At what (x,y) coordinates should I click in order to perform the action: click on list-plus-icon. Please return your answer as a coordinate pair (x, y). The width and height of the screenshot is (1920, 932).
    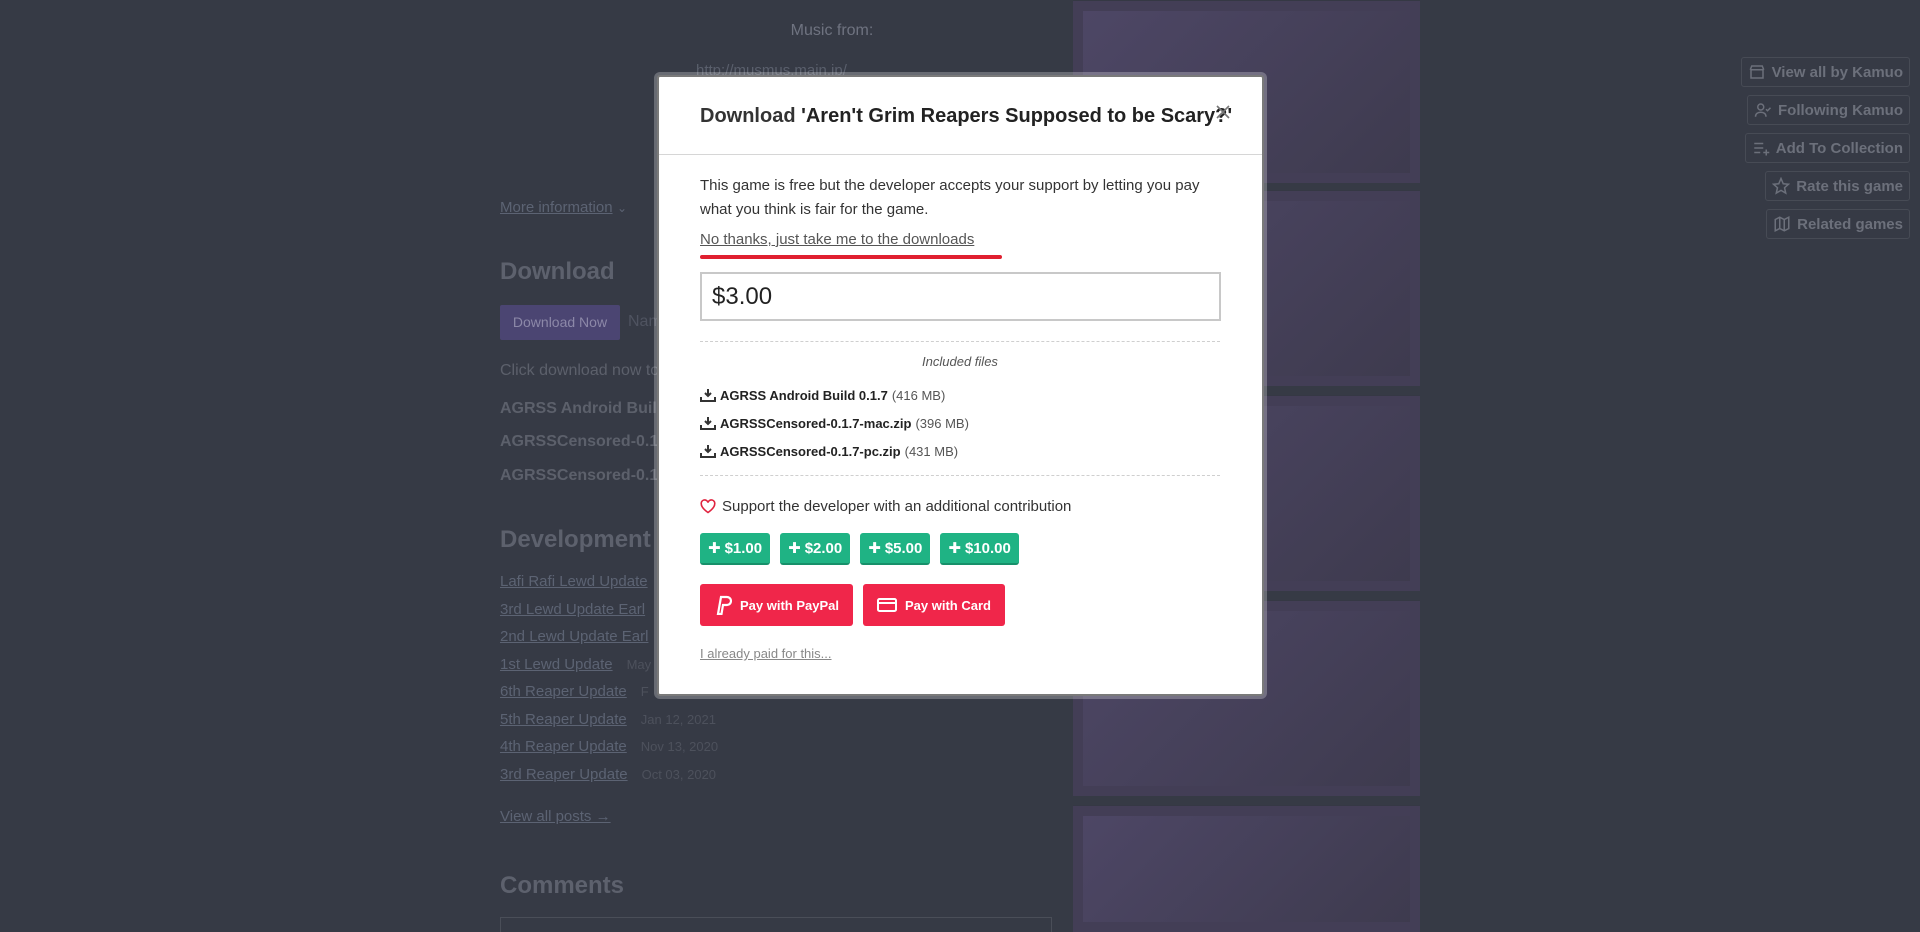
    Looking at the image, I should click on (1762, 149).